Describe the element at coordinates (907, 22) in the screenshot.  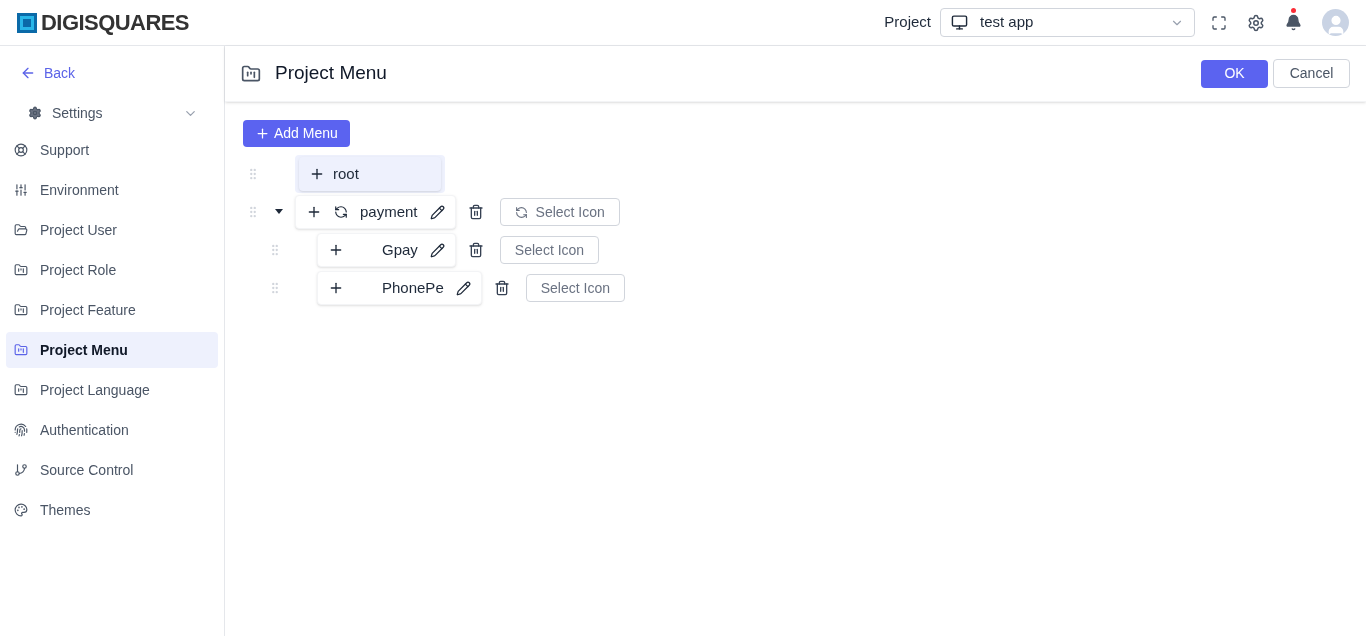
I see `project-label: Project` at that location.